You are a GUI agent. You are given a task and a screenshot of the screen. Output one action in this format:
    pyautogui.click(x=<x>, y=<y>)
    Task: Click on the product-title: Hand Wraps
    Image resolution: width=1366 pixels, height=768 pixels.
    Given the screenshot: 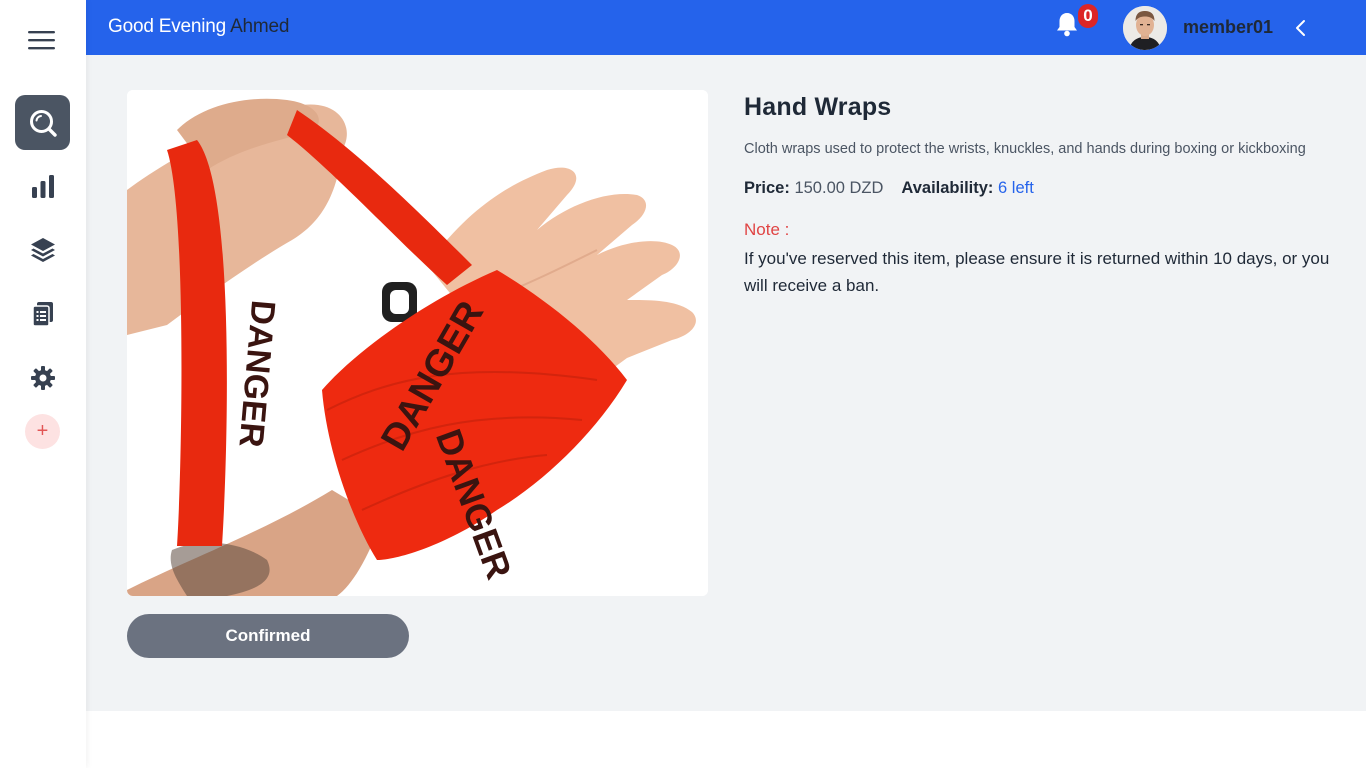 What is the action you would take?
    pyautogui.click(x=818, y=107)
    